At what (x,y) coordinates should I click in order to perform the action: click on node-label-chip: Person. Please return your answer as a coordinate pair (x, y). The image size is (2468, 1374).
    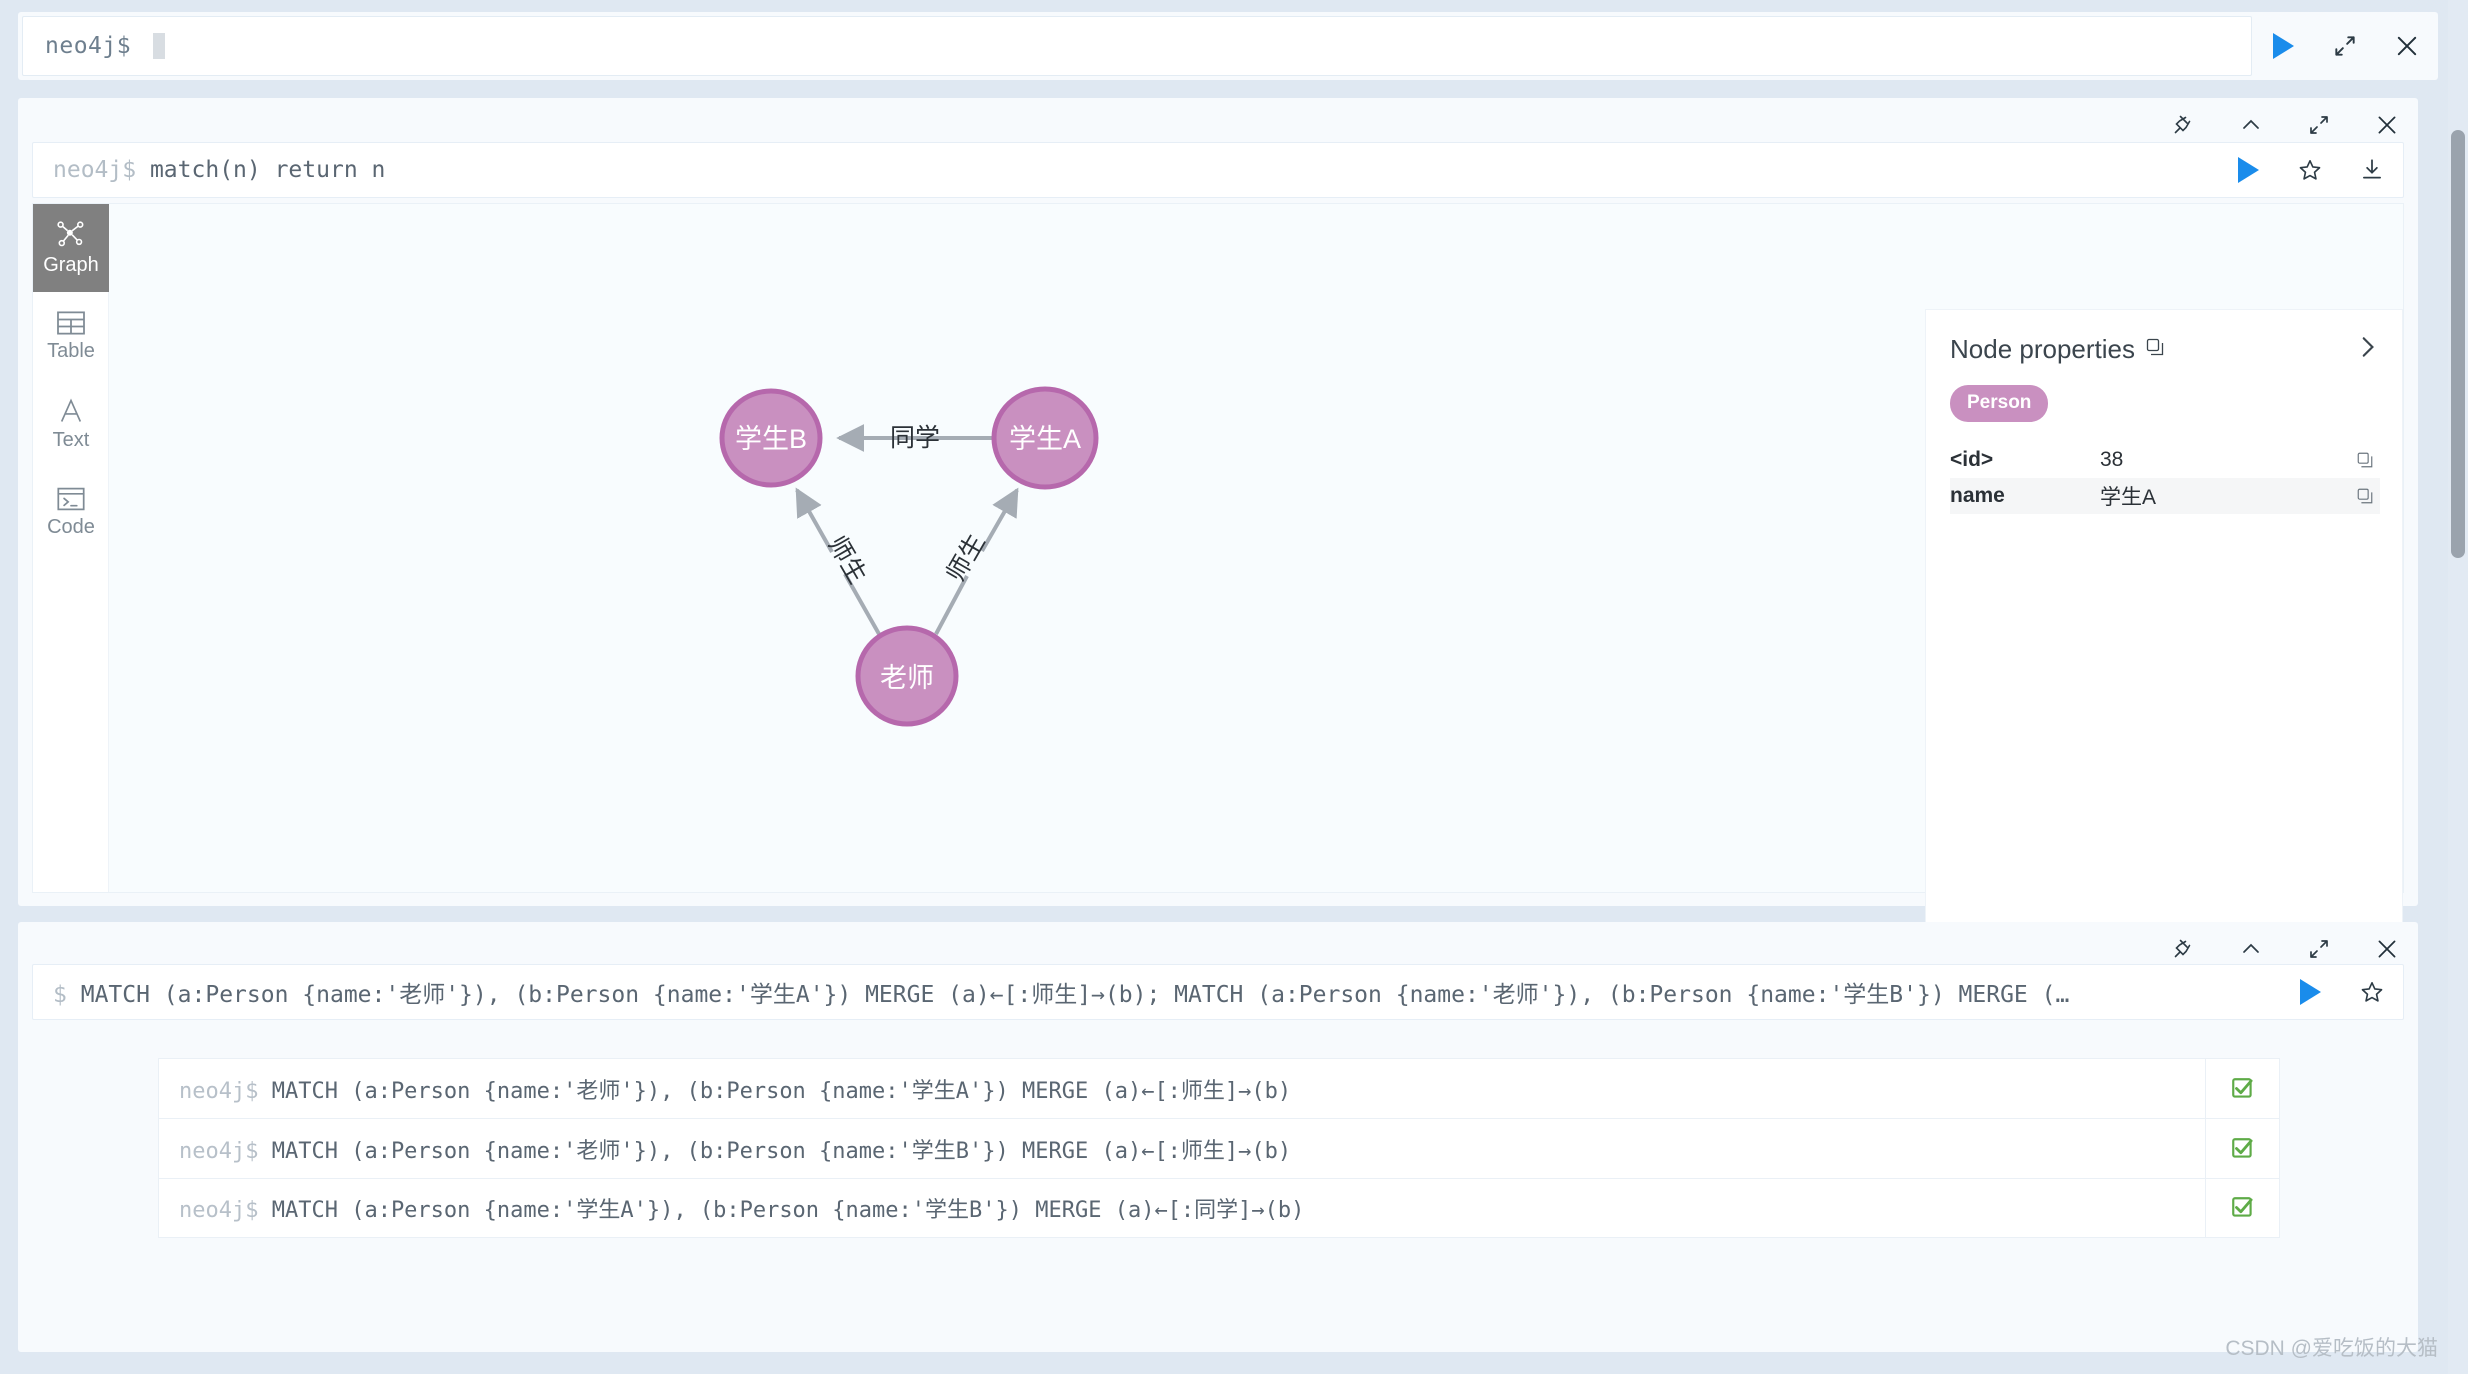
    Looking at the image, I should click on (1999, 403).